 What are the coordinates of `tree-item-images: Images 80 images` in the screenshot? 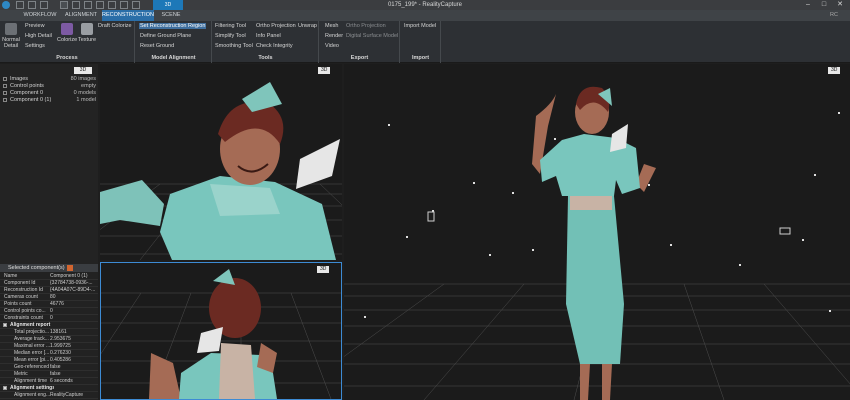 It's located at (49, 79).